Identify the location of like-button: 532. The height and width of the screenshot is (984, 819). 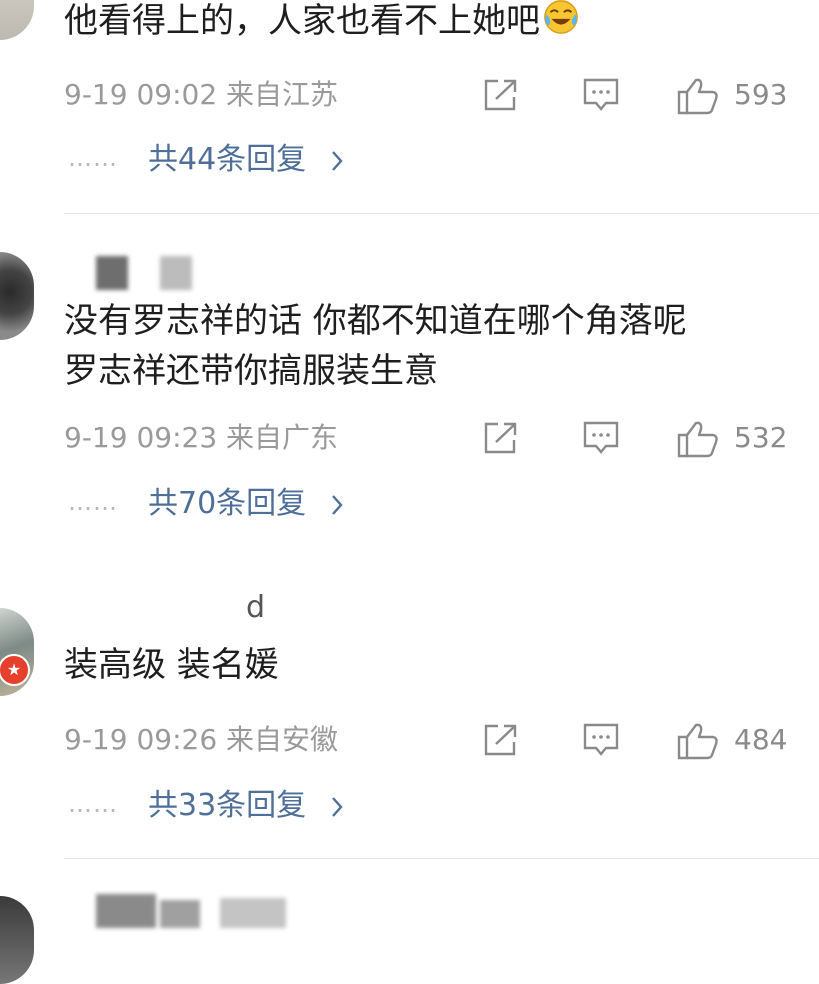
(740, 438).